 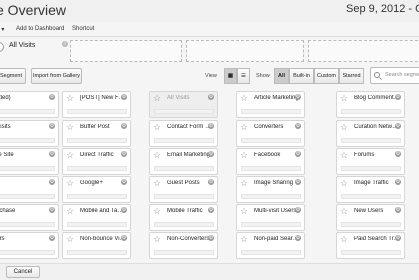 I want to click on segment-tile: ☆ Contact Form Goal ⚙, so click(x=183, y=133).